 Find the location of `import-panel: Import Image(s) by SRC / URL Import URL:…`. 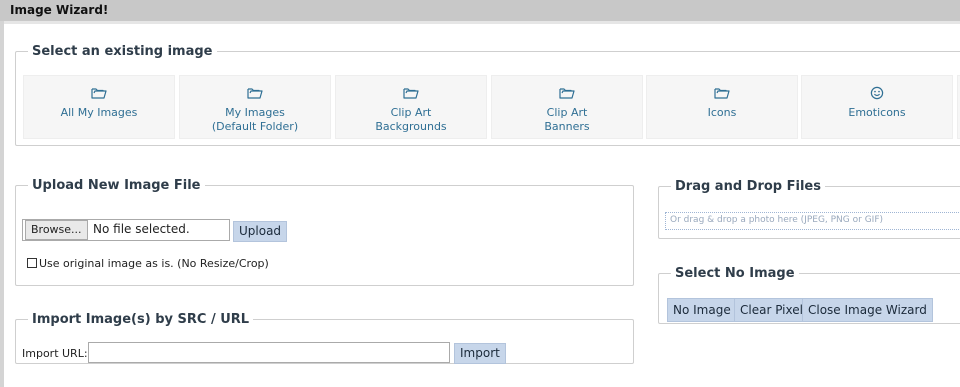

import-panel: Import Image(s) by SRC / URL Import URL:… is located at coordinates (324, 338).